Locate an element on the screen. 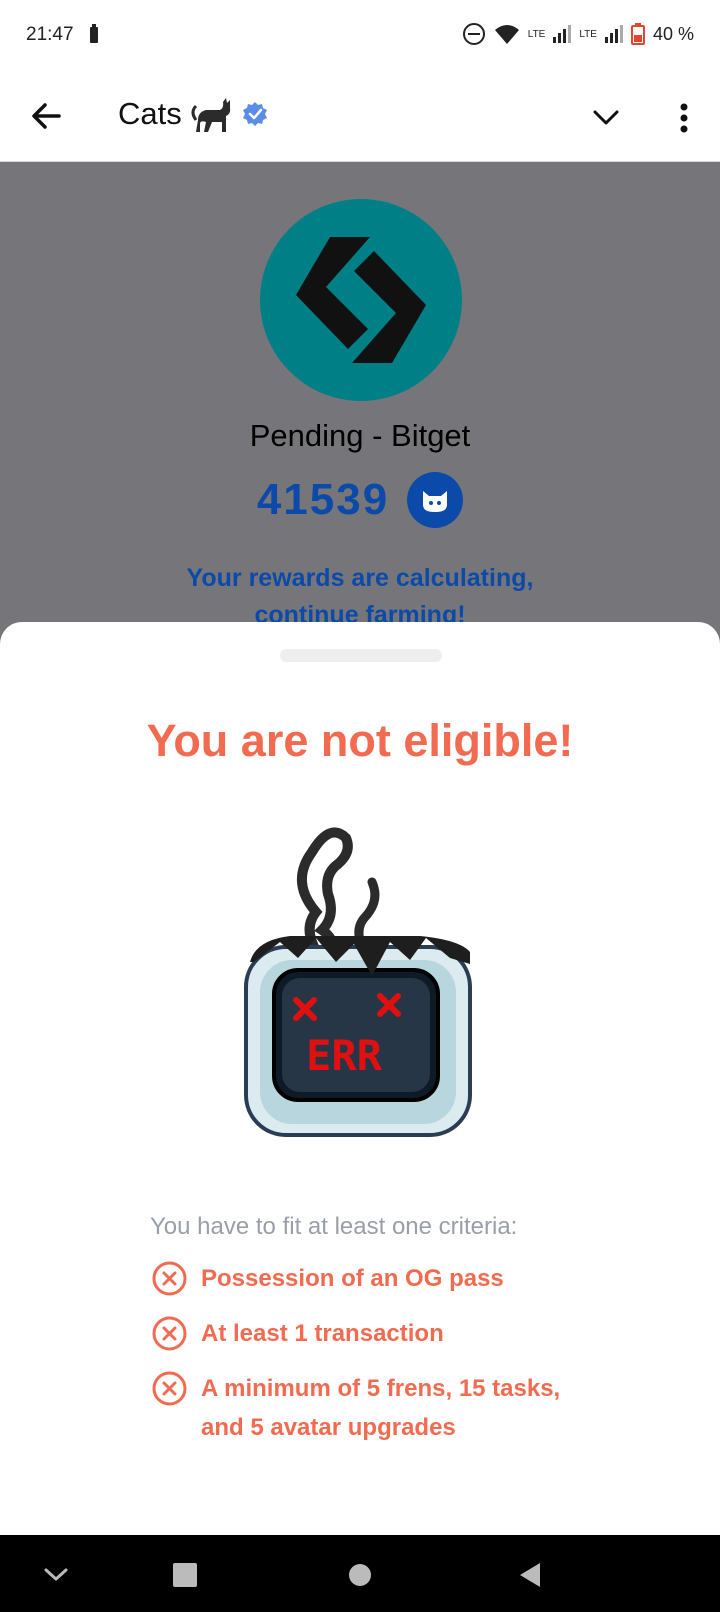  chat-title: Cats is located at coordinates (193, 114).